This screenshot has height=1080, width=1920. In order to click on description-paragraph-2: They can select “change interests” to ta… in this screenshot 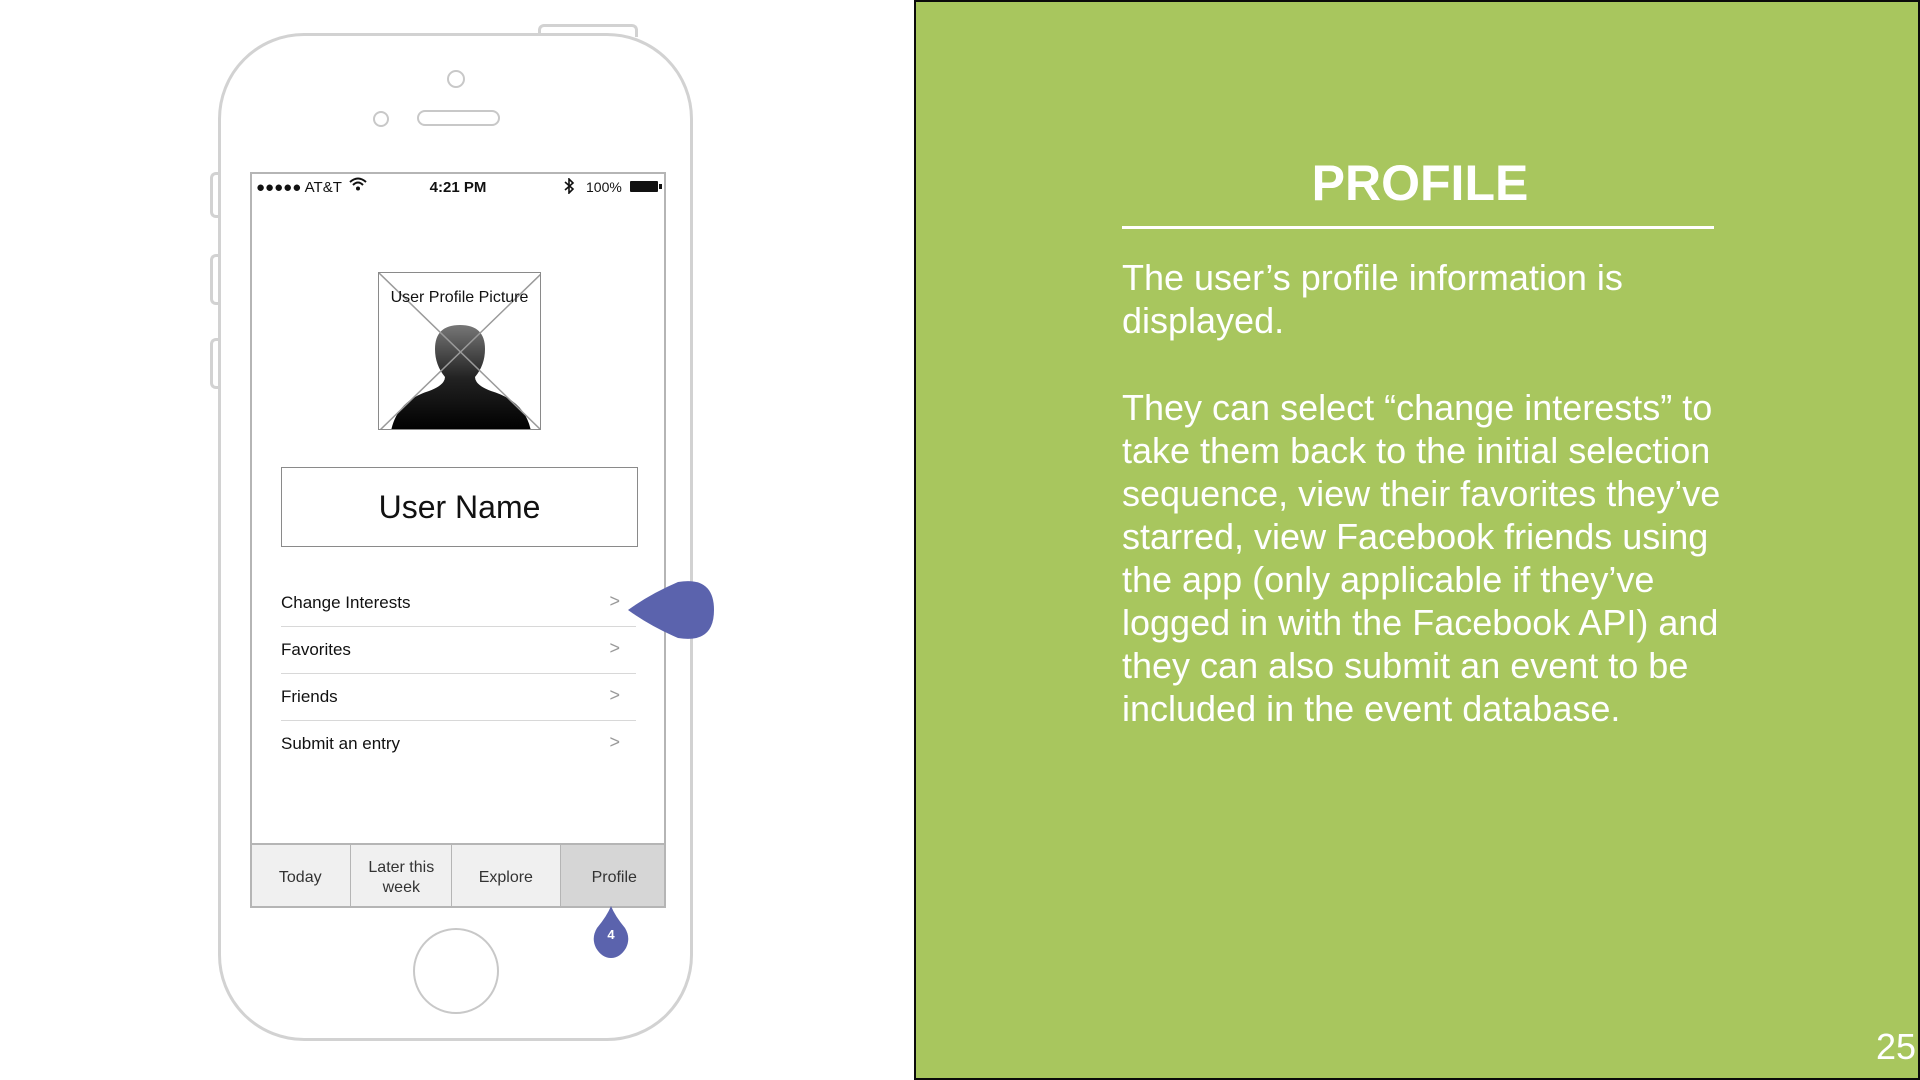, I will do `click(1421, 558)`.